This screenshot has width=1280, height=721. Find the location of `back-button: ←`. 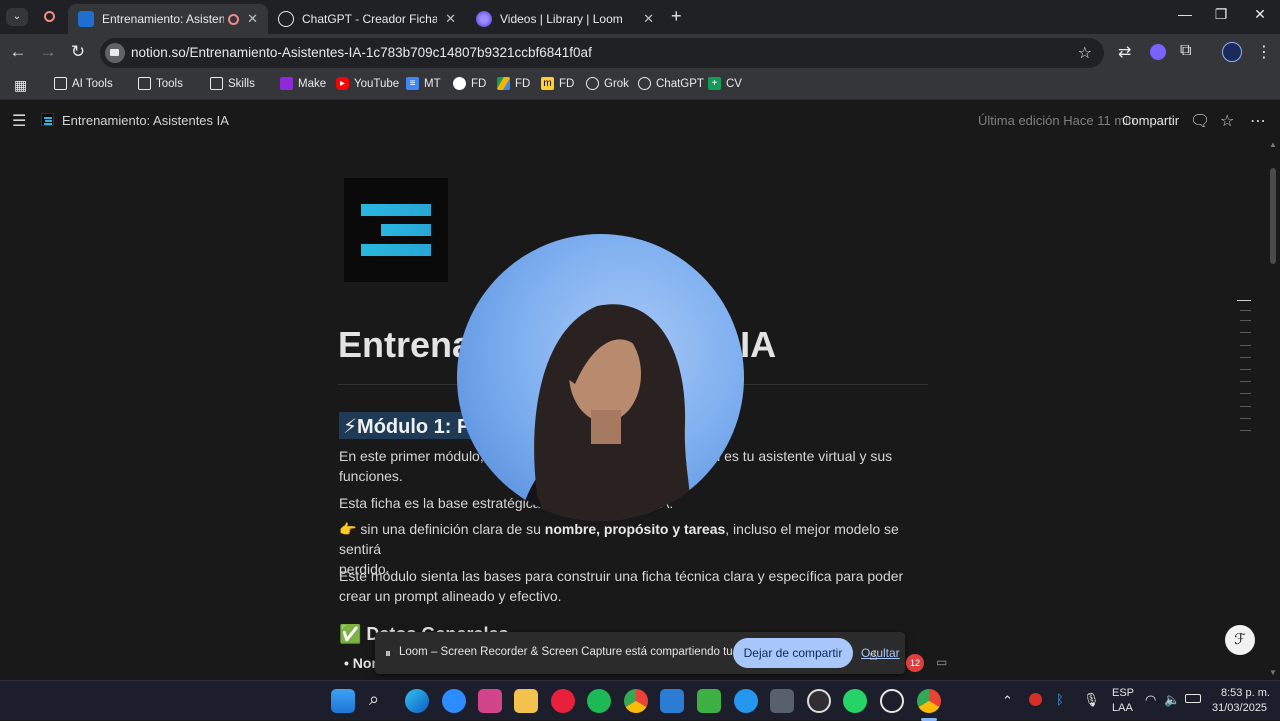

back-button: ← is located at coordinates (18, 52).